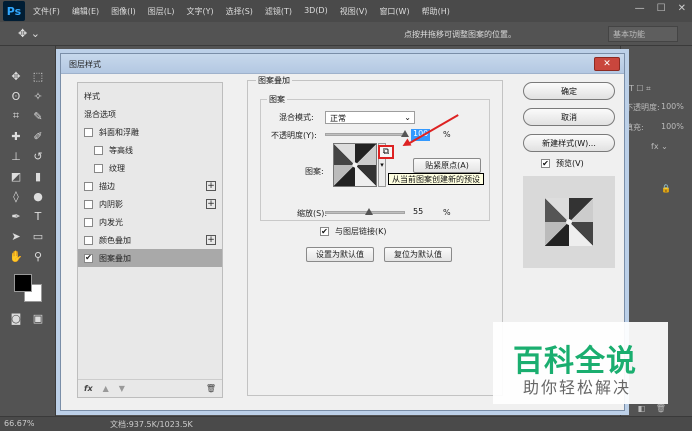 The height and width of the screenshot is (431, 692). Describe the element at coordinates (569, 117) in the screenshot. I see `cancel-button: 取消` at that location.